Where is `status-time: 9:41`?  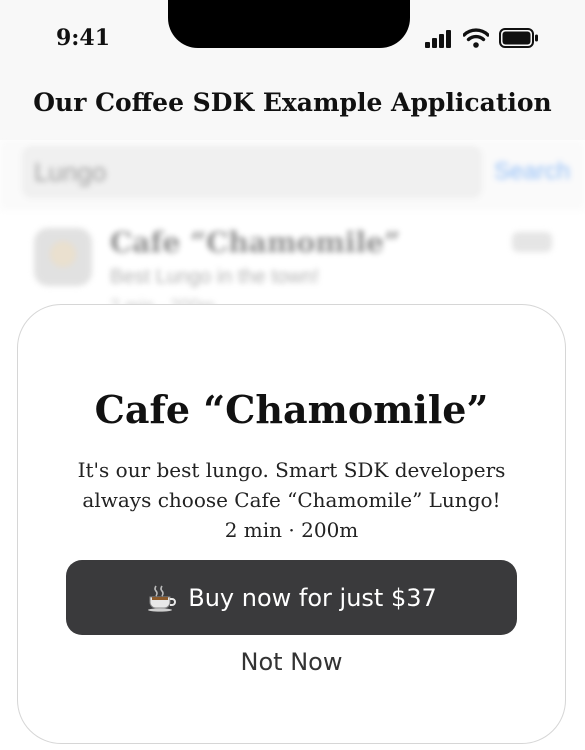 status-time: 9:41 is located at coordinates (83, 38).